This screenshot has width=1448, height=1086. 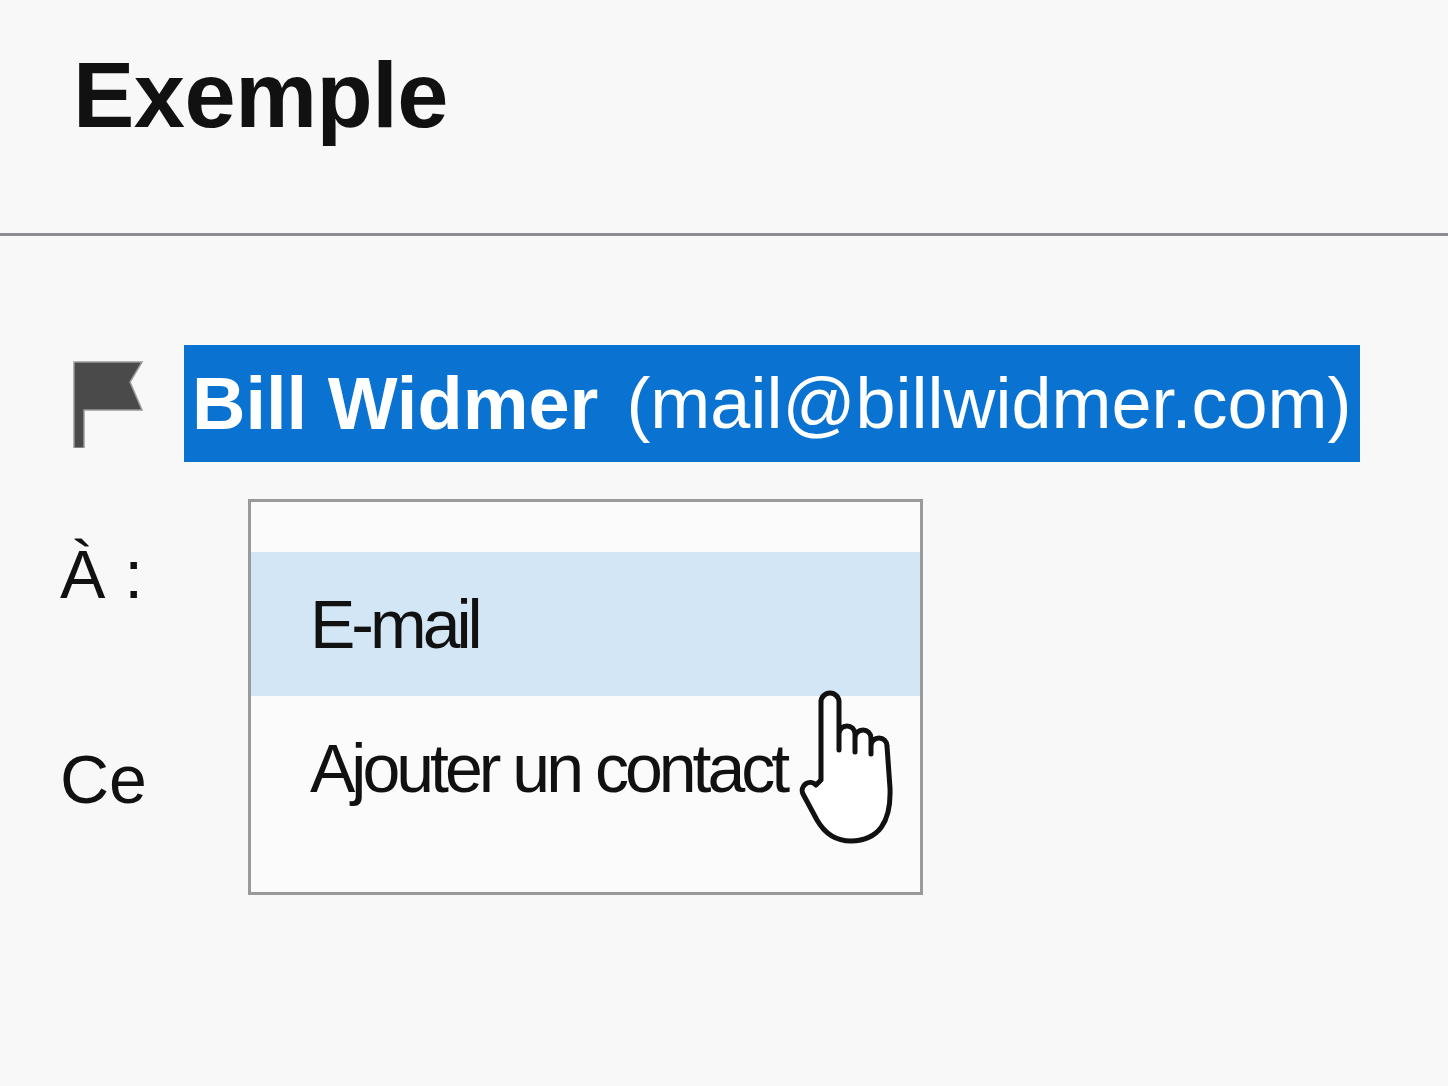 I want to click on menu-item: E-mail, so click(x=585, y=624).